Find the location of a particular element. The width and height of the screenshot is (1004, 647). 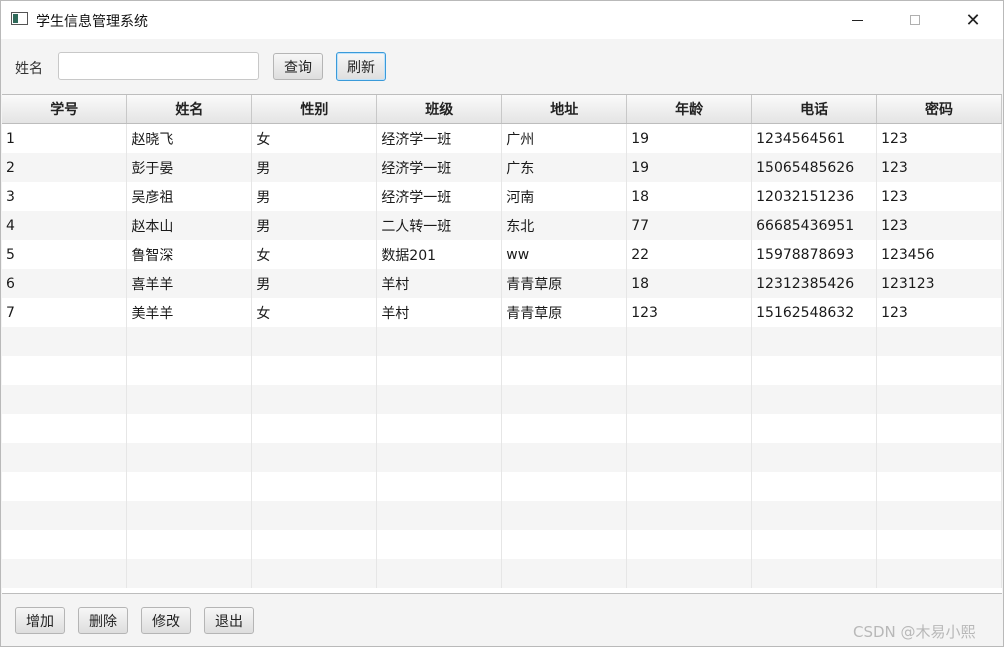

table-cell: 数据201 is located at coordinates (439, 254).